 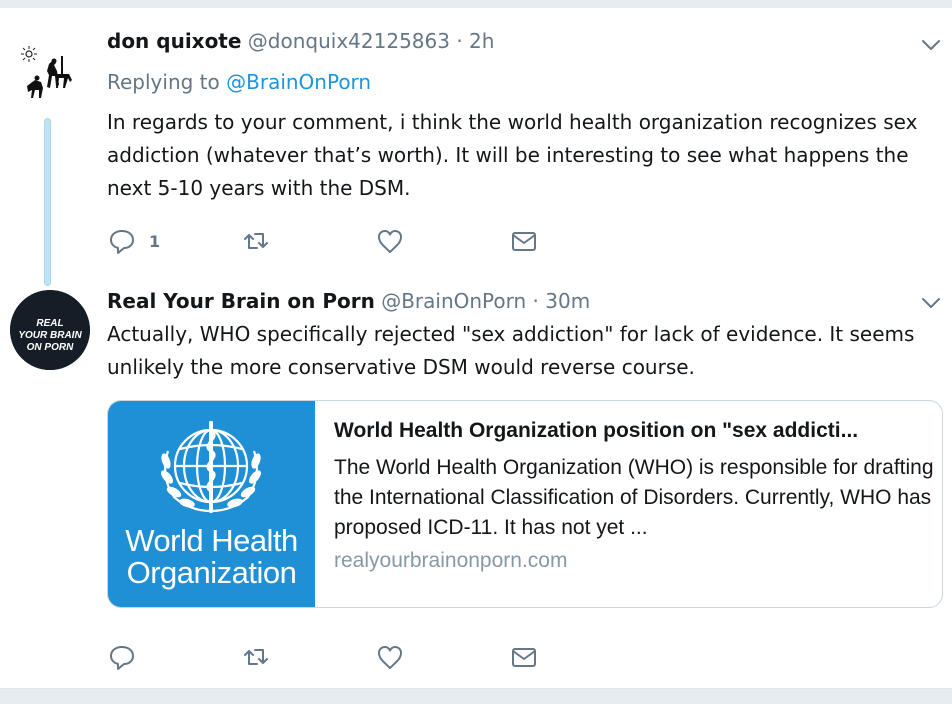 I want to click on reply-button: 1, so click(x=133, y=241).